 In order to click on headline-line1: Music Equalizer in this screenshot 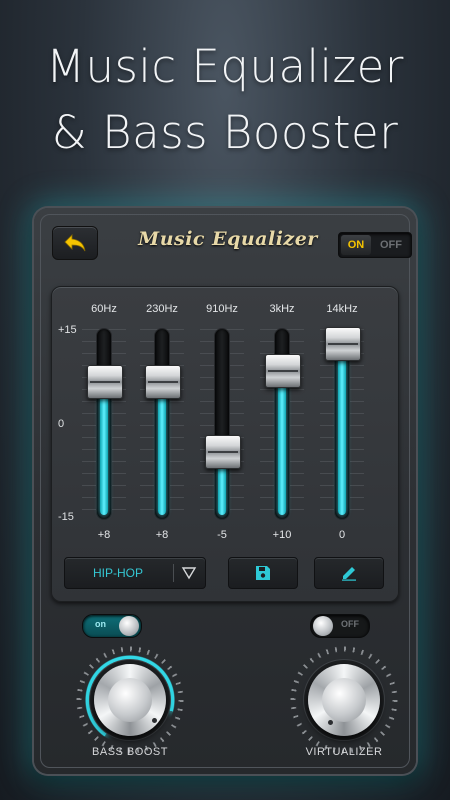, I will do `click(225, 66)`.